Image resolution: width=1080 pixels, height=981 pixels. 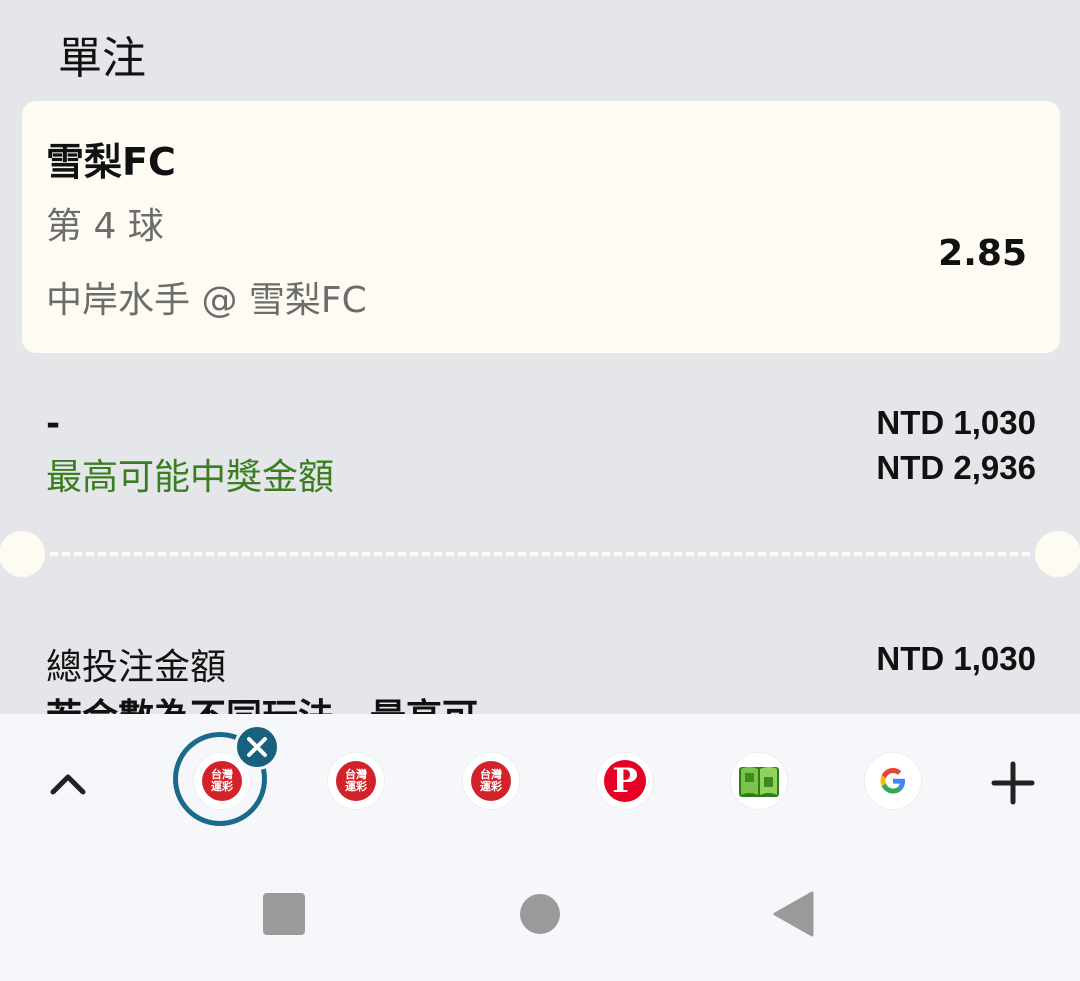 I want to click on back-icon, so click(x=793, y=914).